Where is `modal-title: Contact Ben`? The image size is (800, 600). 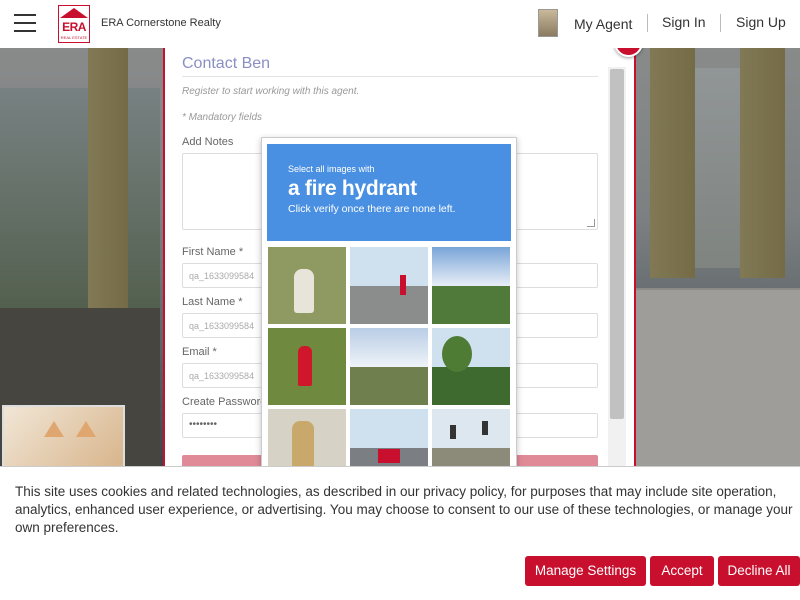 modal-title: Contact Ben is located at coordinates (226, 63).